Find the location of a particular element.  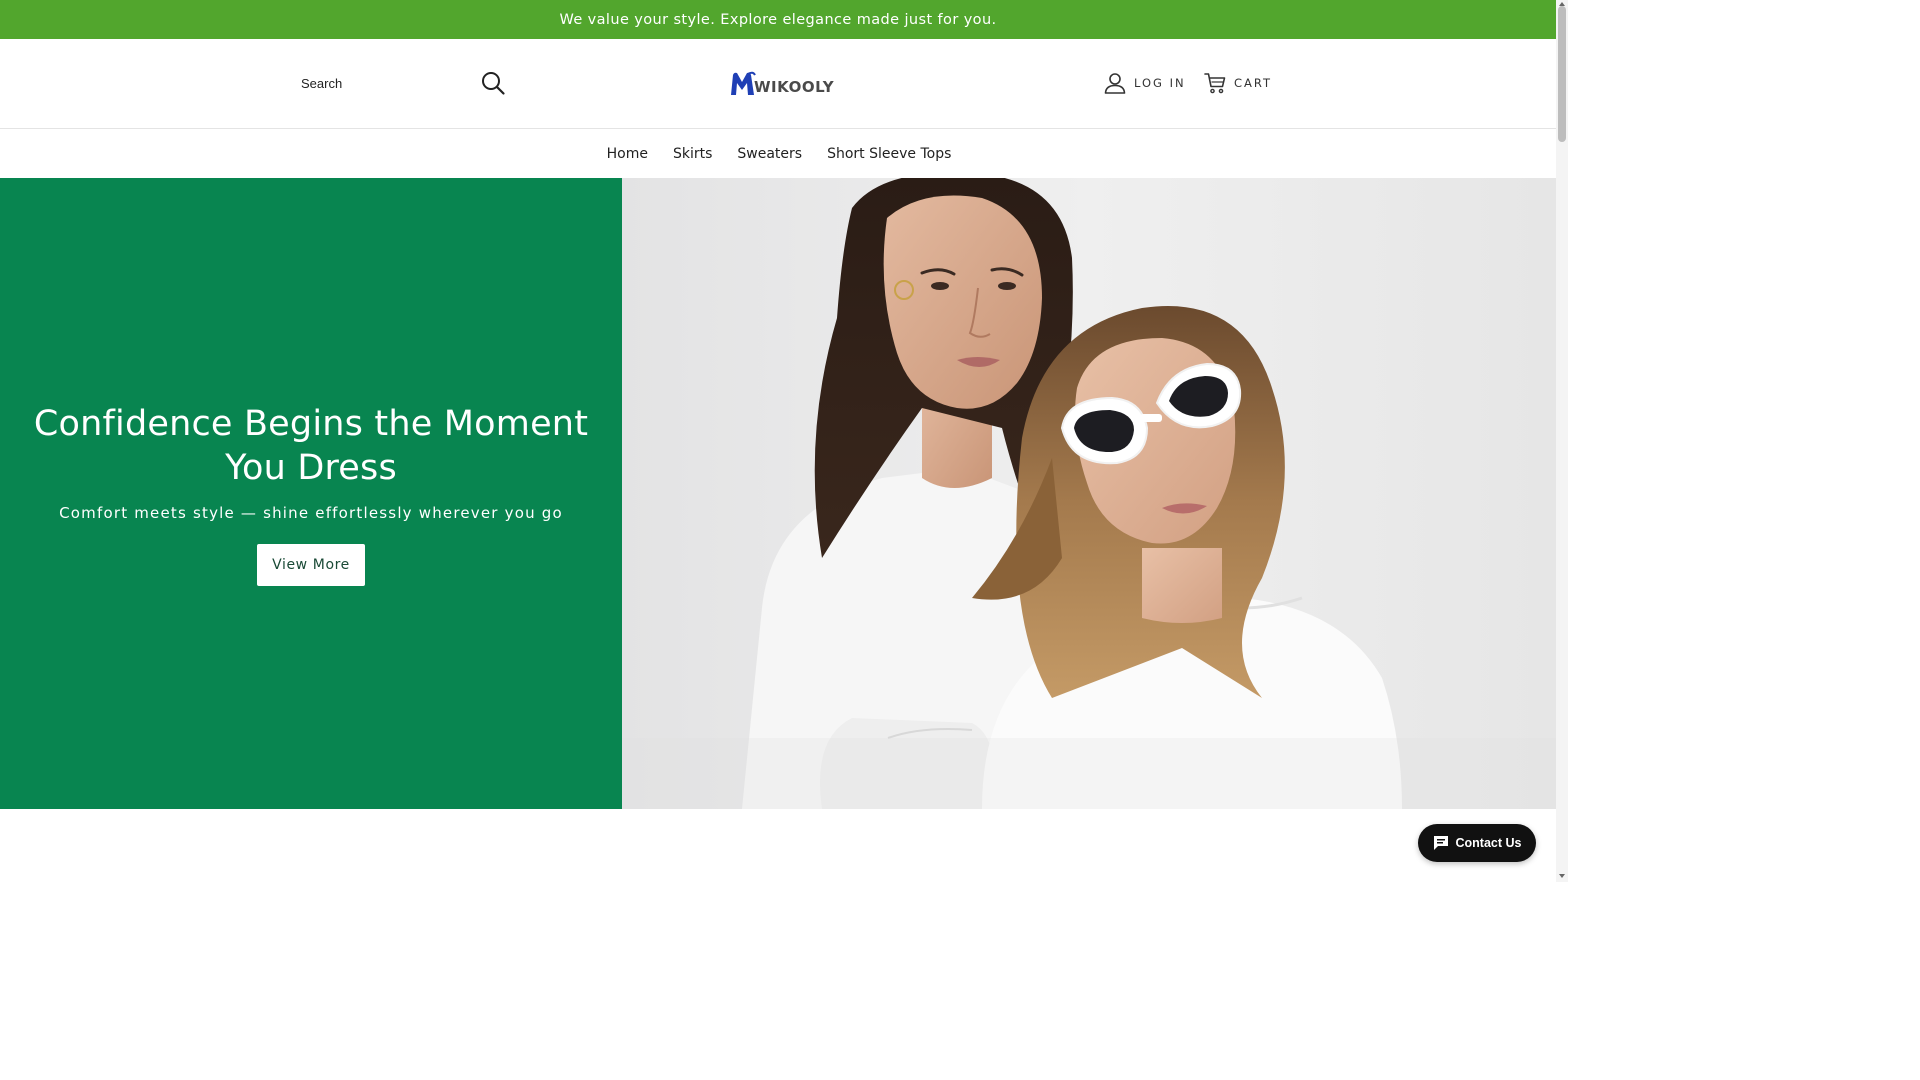

cart-label: CART is located at coordinates (1253, 83).